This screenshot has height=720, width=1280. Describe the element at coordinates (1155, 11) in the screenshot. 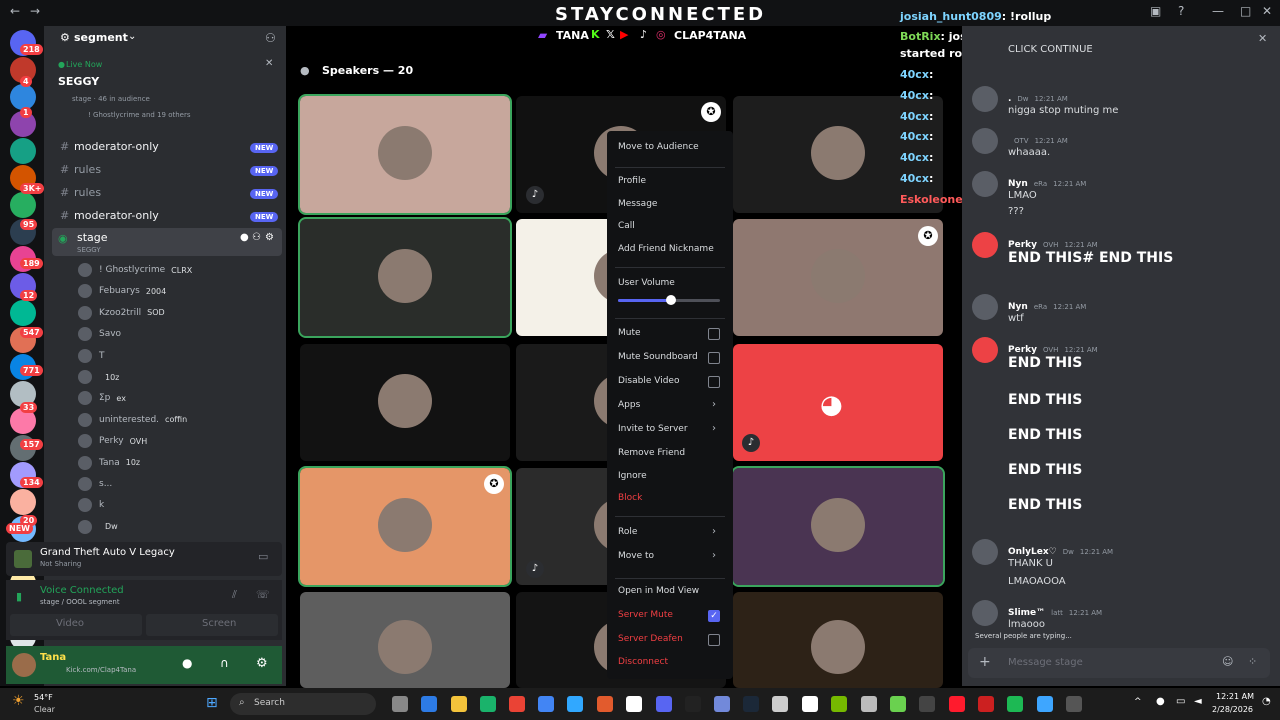

I see `inbox-icon: ▣` at that location.